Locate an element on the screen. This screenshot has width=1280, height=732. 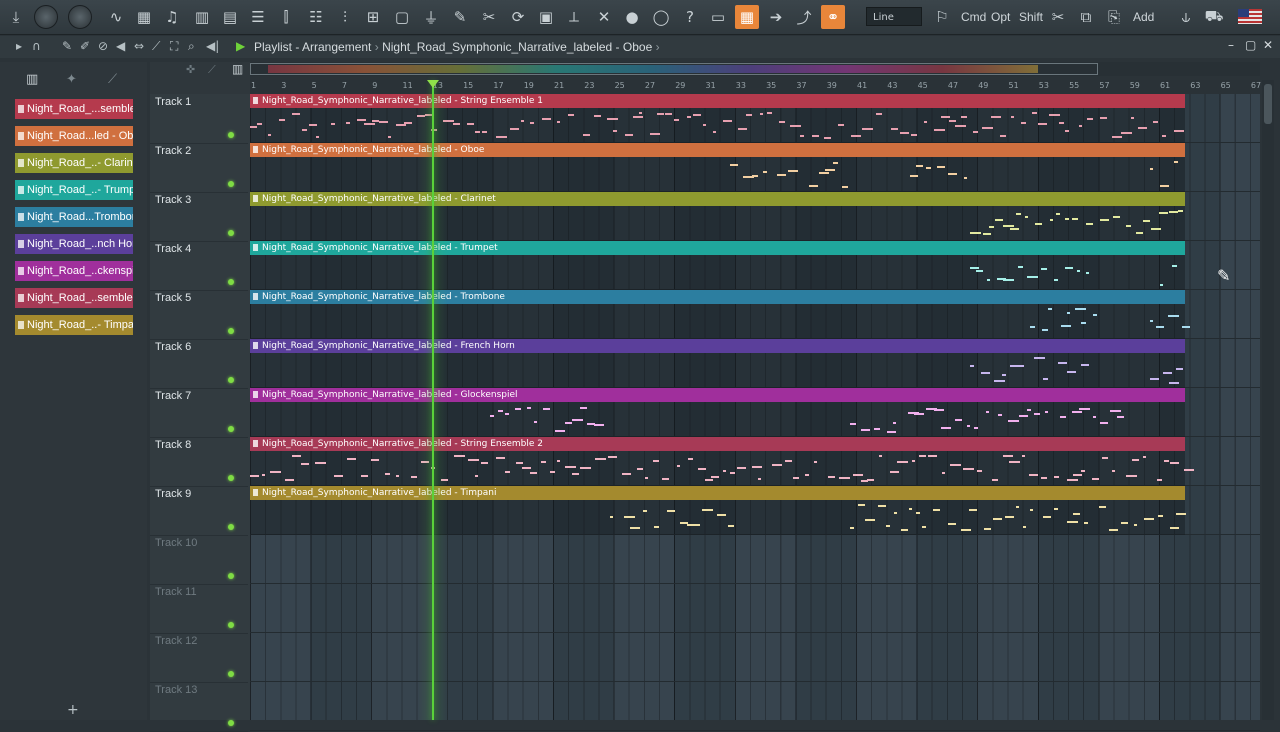
track-header: Track 10 is located at coordinates (199, 560).